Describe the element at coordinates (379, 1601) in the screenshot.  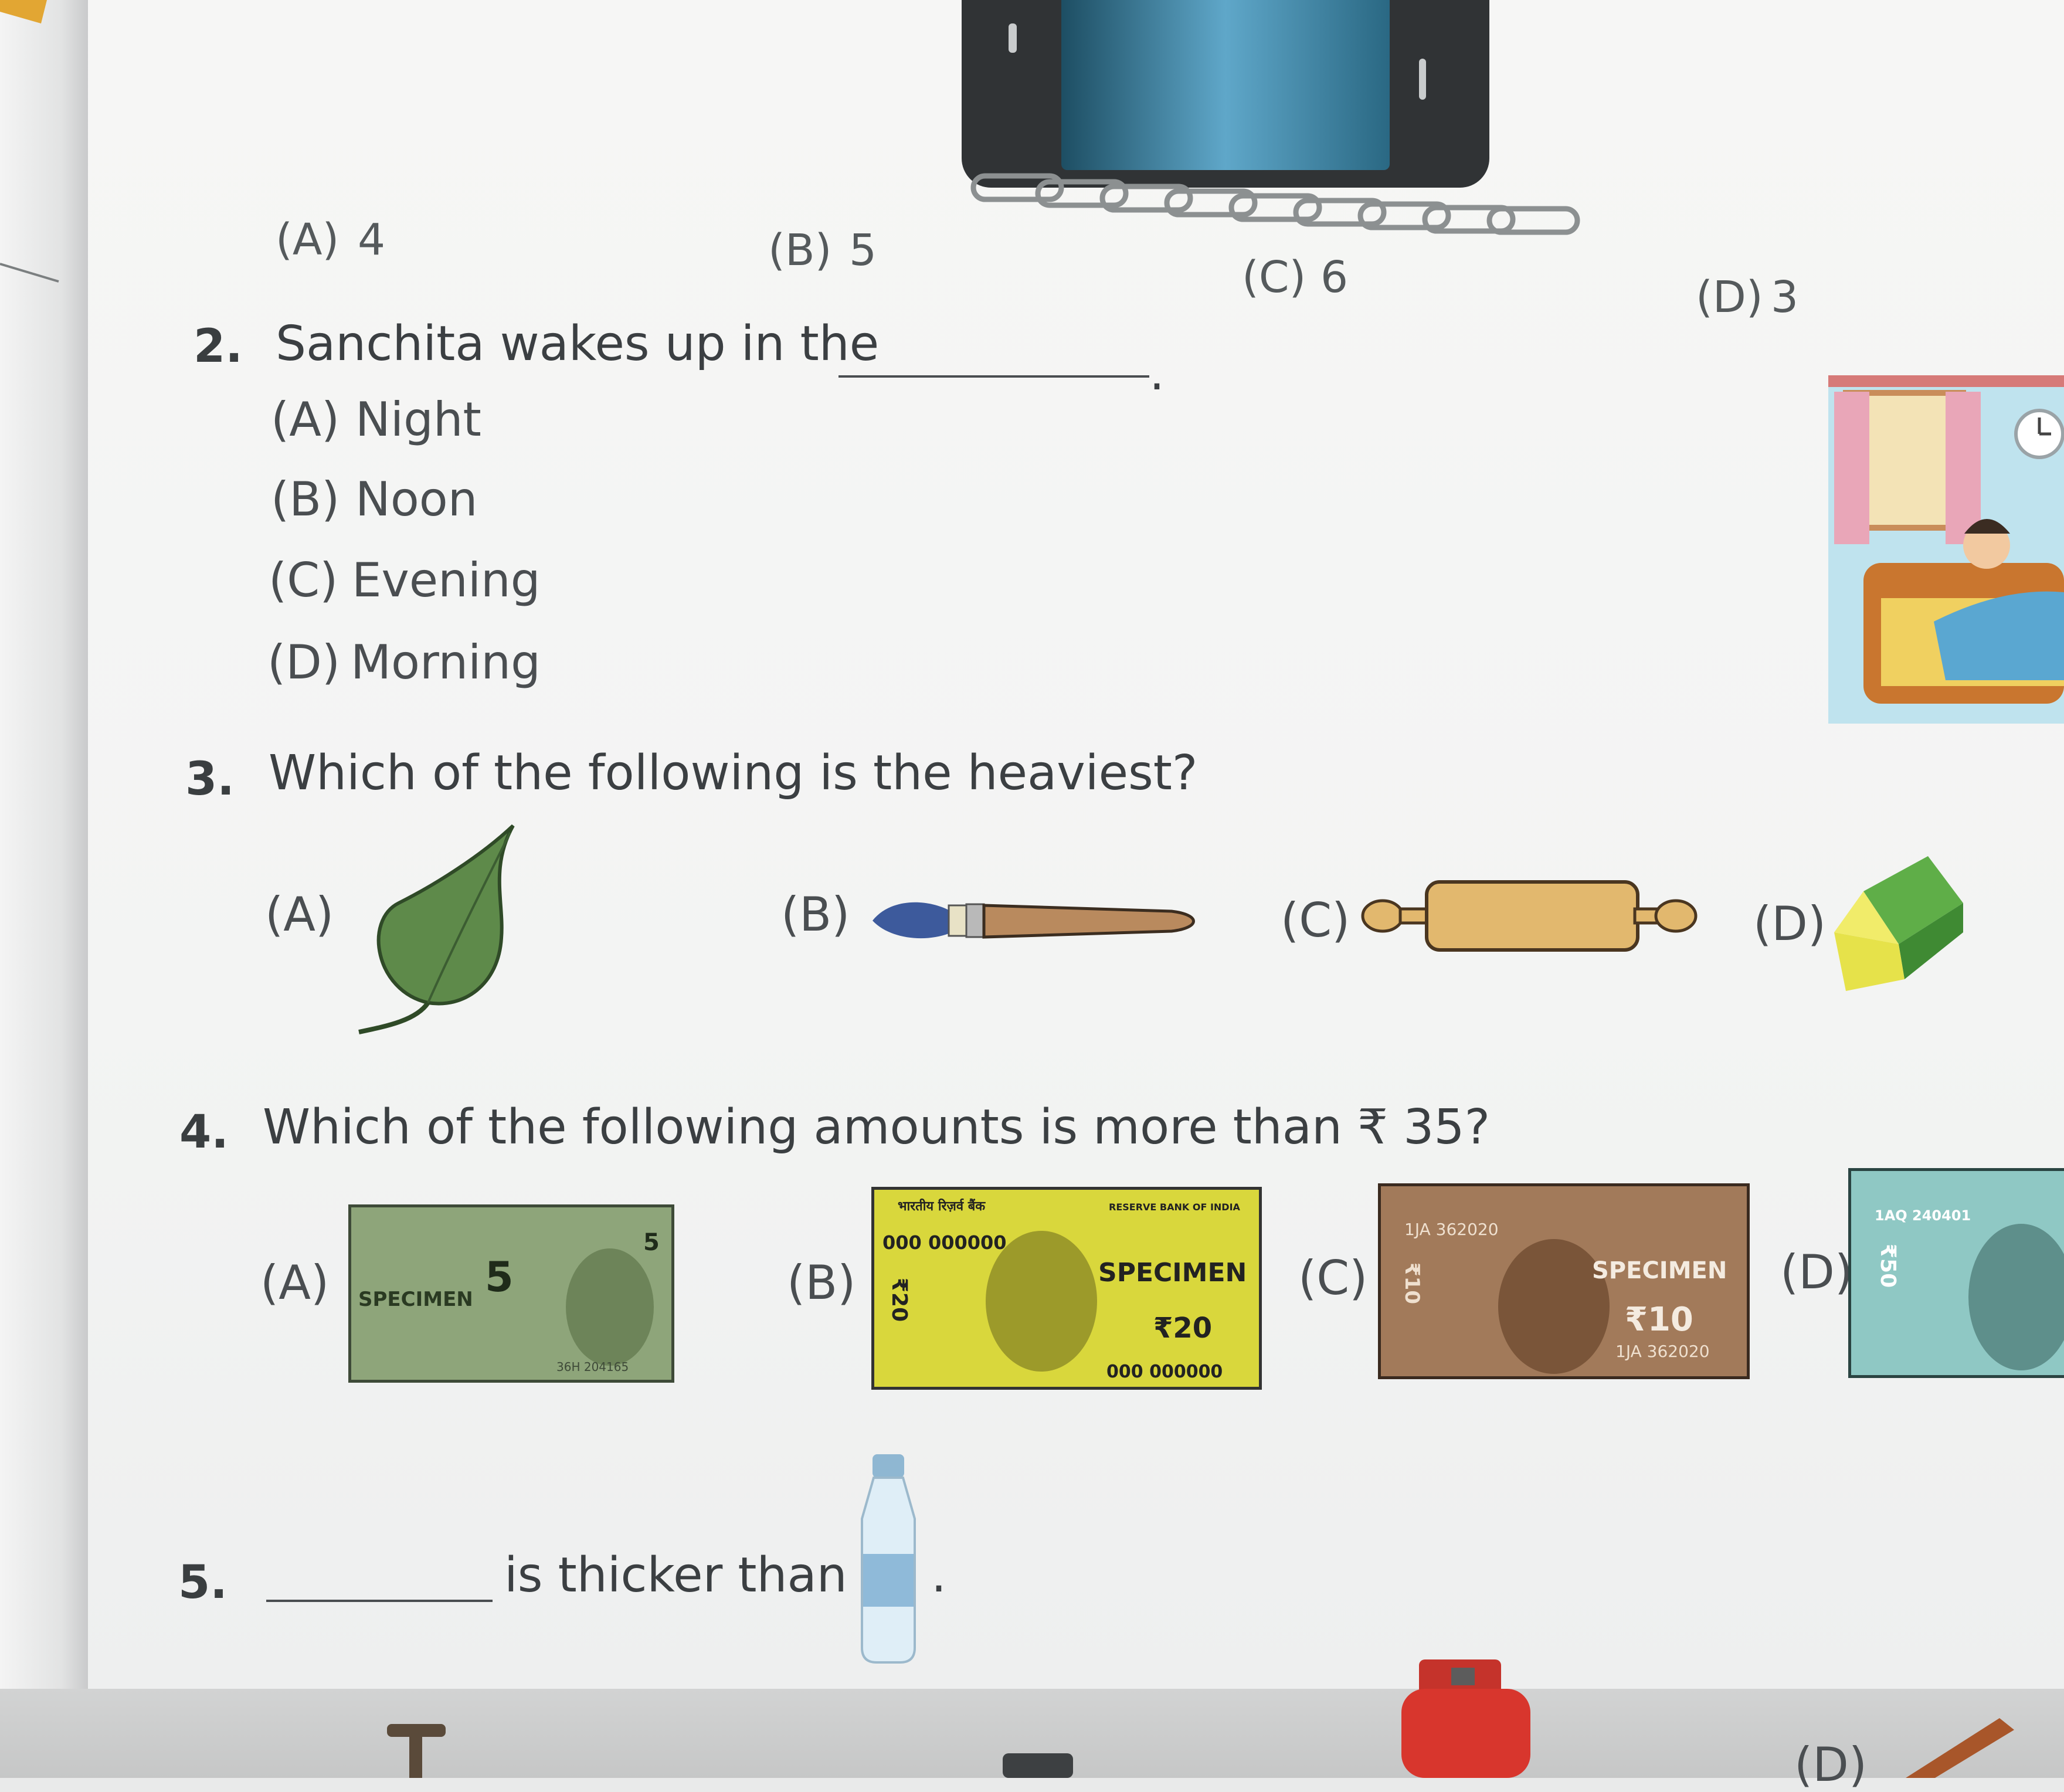
I see `q5-answer-blank` at that location.